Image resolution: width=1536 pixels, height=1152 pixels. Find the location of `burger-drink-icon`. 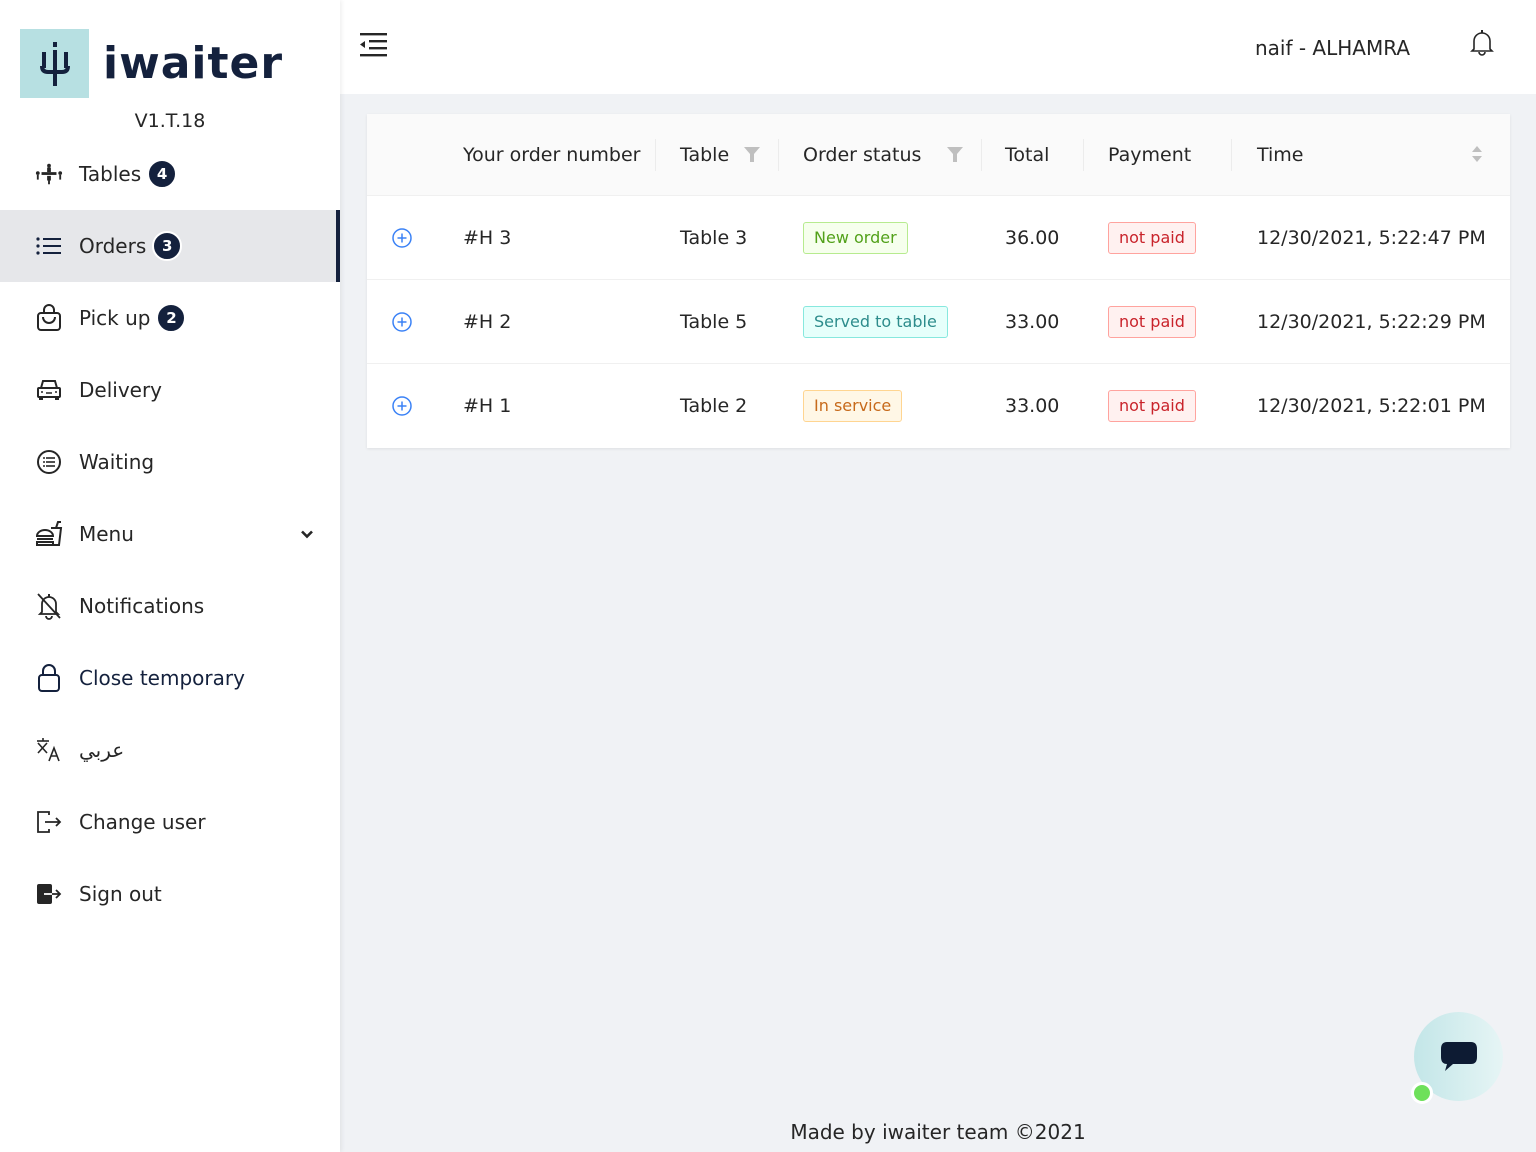

burger-drink-icon is located at coordinates (49, 534).